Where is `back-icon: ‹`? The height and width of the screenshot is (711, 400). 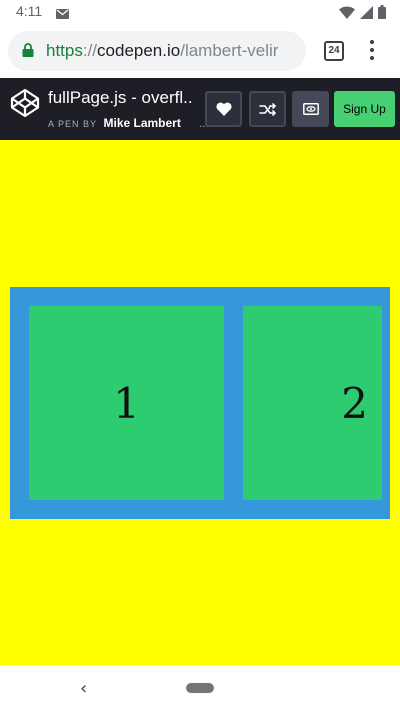 back-icon: ‹ is located at coordinates (83, 688).